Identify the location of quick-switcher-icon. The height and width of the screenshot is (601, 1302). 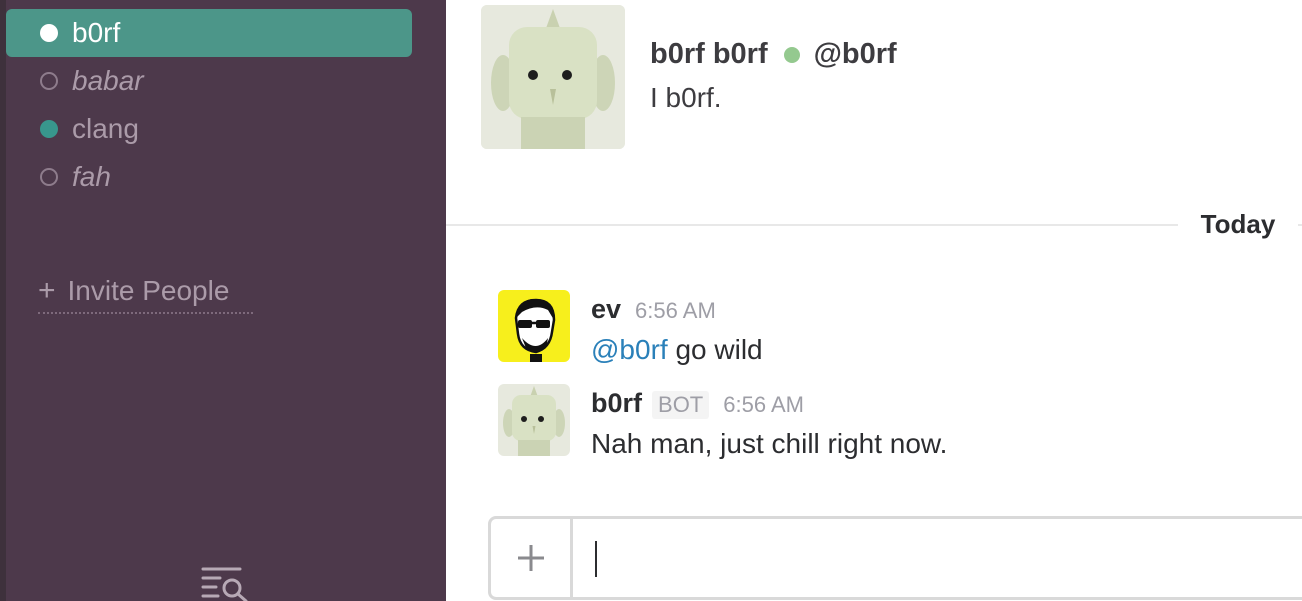
(225, 583).